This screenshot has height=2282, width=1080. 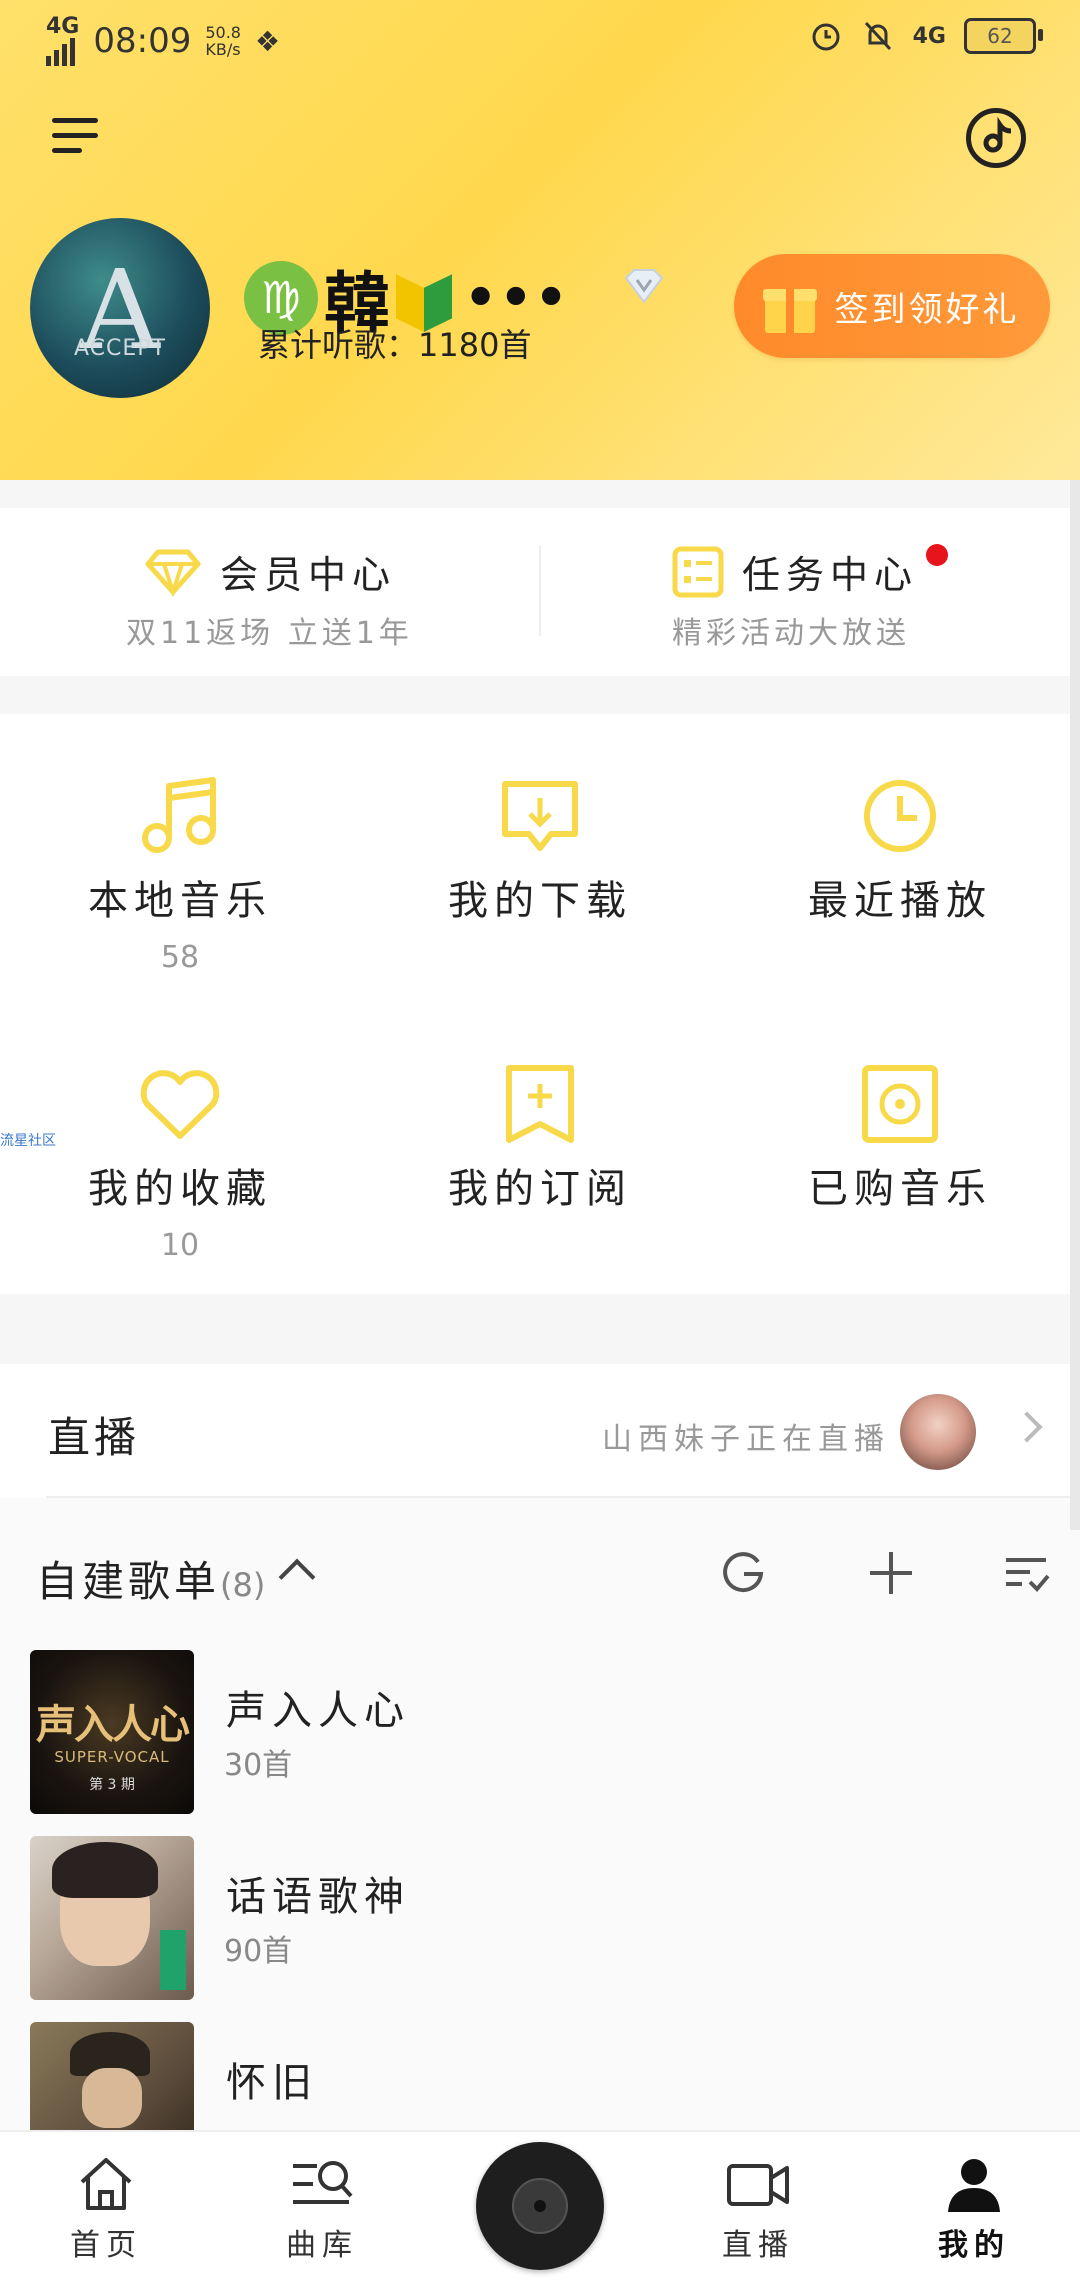 What do you see at coordinates (1003, 36) in the screenshot?
I see `battery-icon: 62` at bounding box center [1003, 36].